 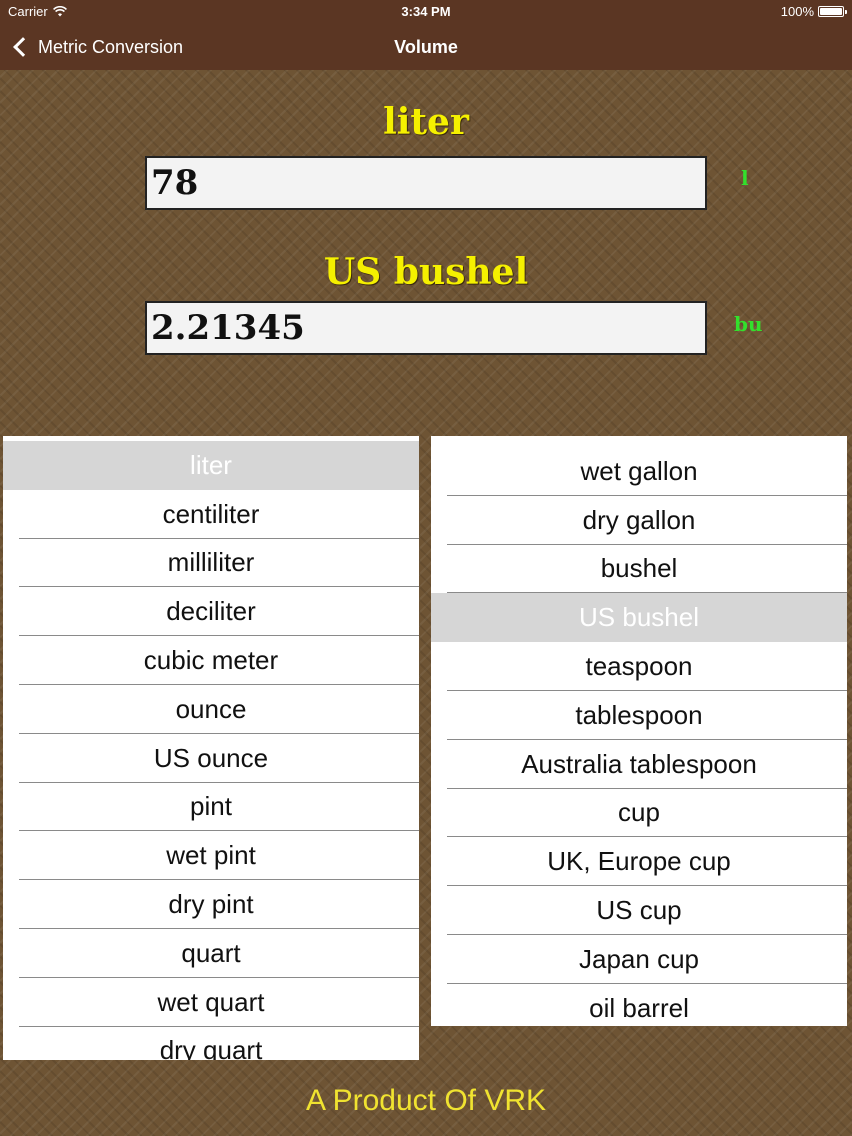 What do you see at coordinates (639, 715) in the screenshot?
I see `picker-option: tablespoon` at bounding box center [639, 715].